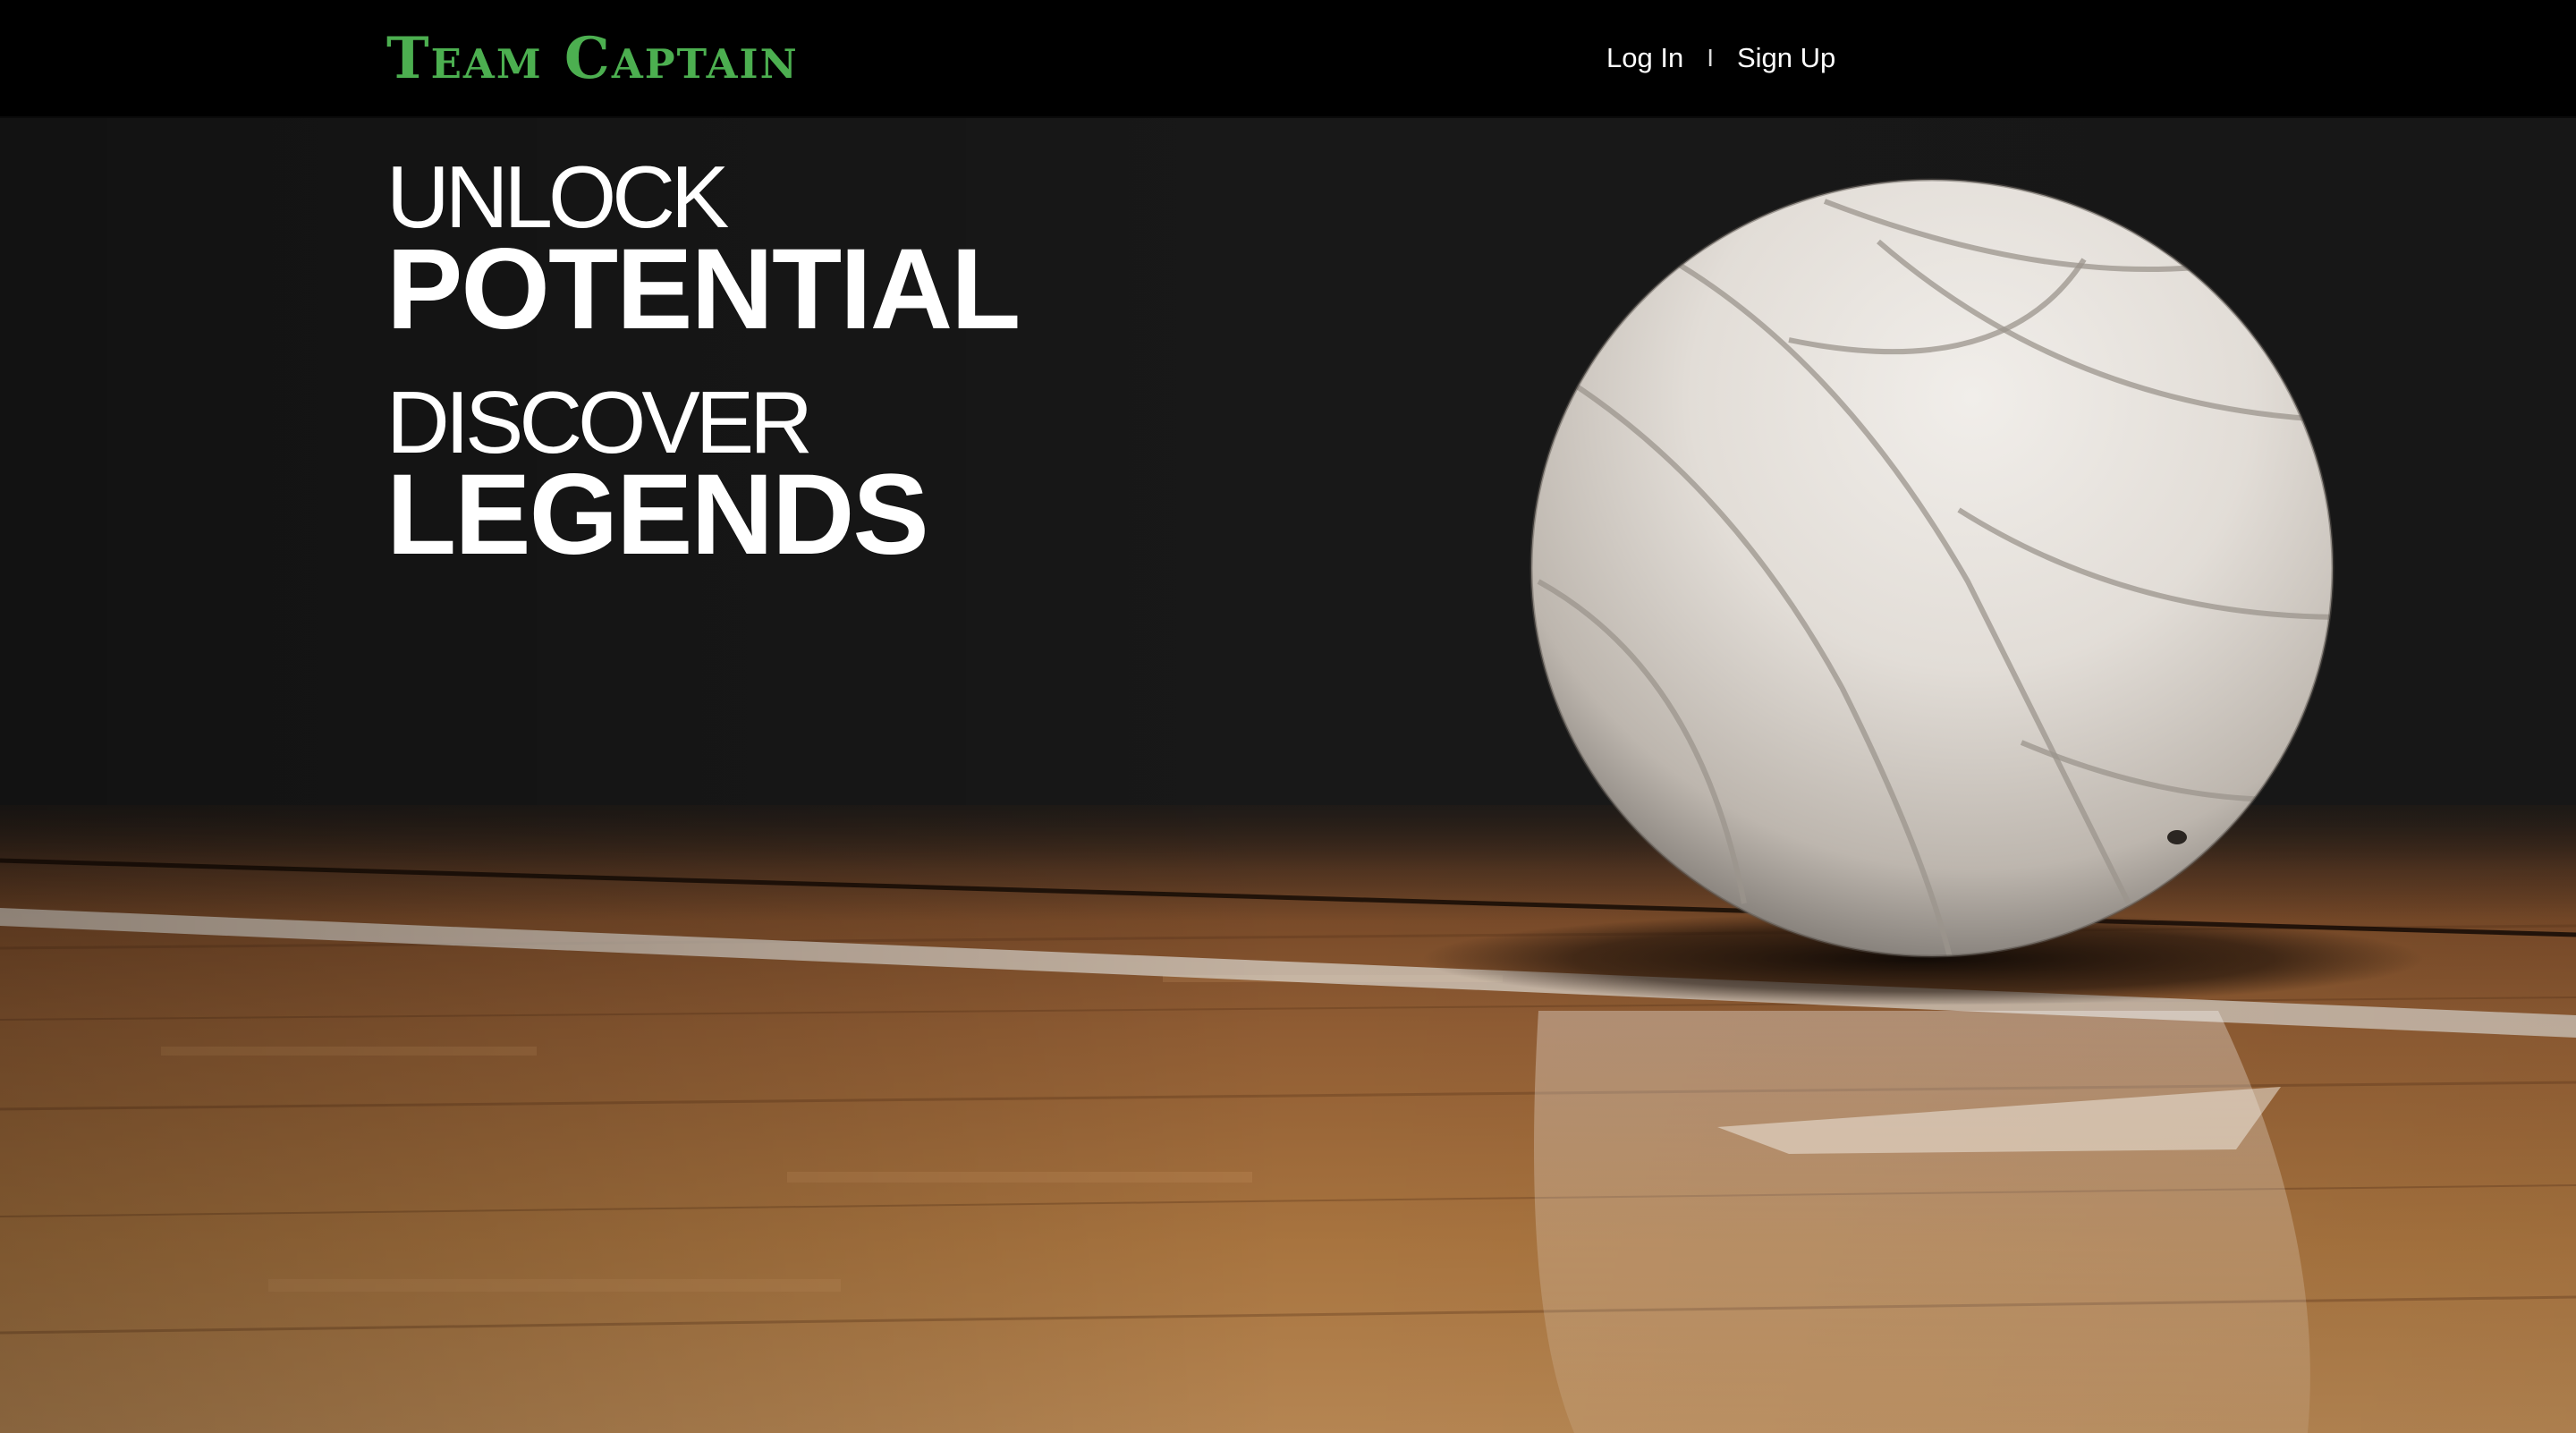 This screenshot has height=1433, width=2576. I want to click on top-navbar: Team Captain Log In I Sign Up, so click(1288, 59).